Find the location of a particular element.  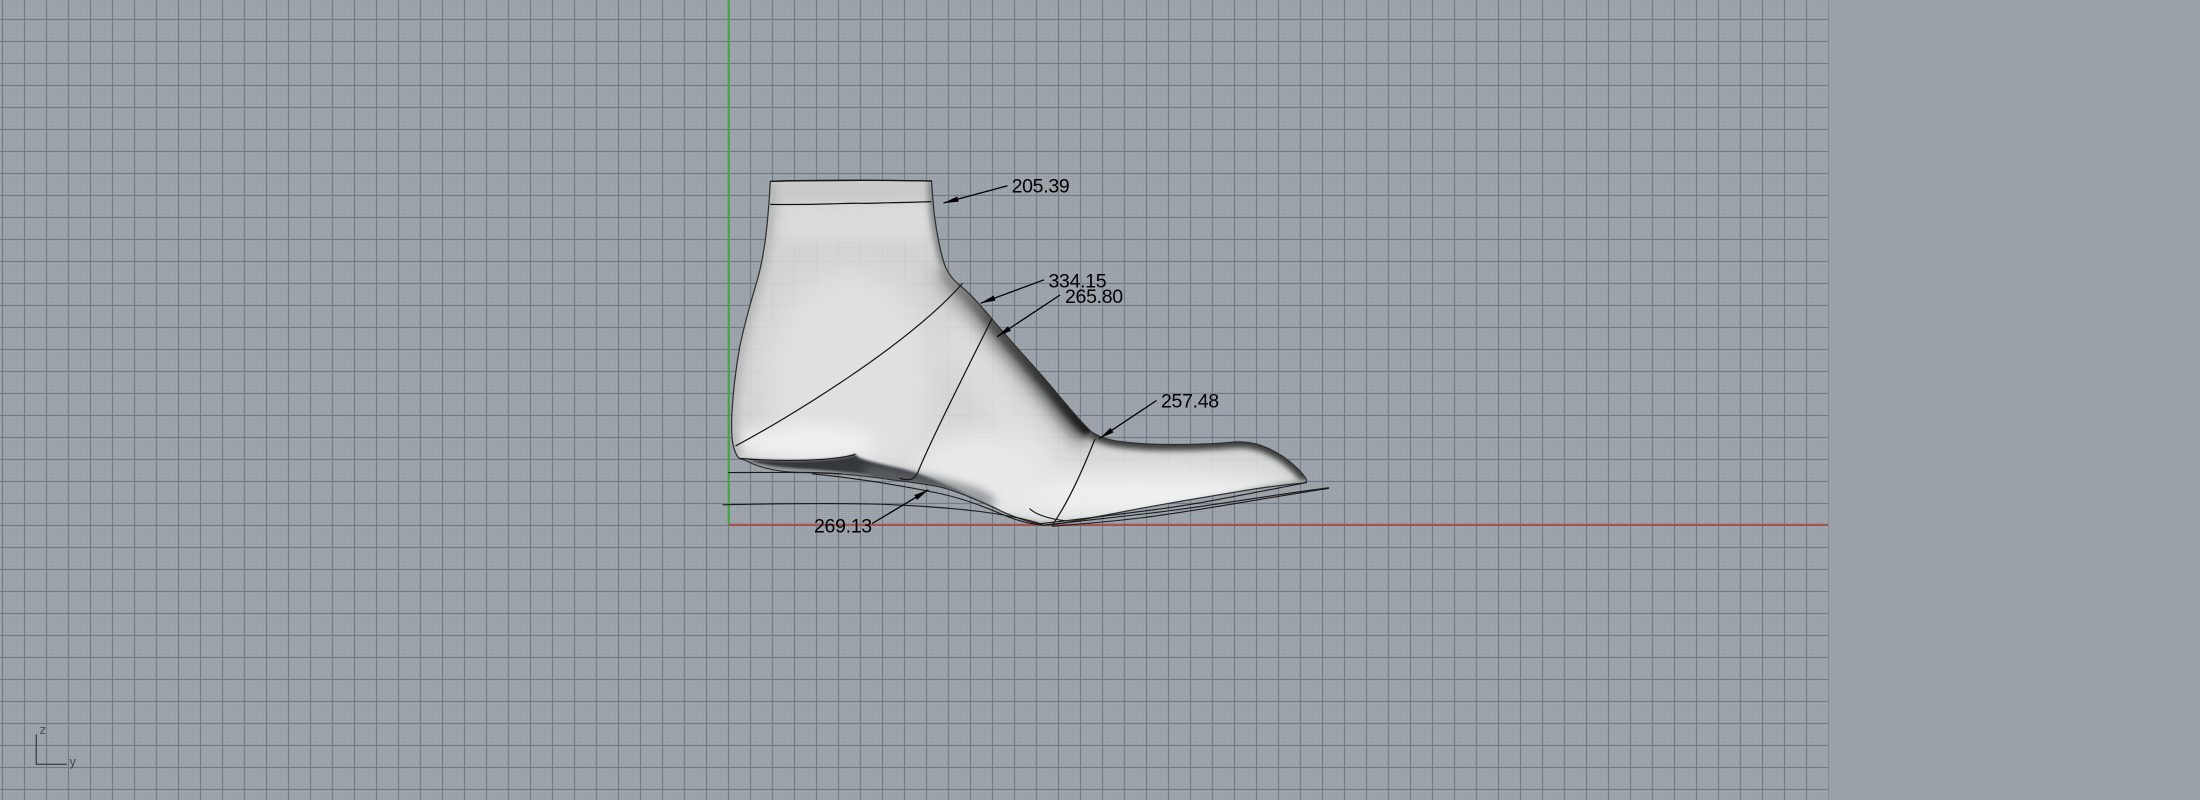

svg-text: 269.13 is located at coordinates (843, 526).